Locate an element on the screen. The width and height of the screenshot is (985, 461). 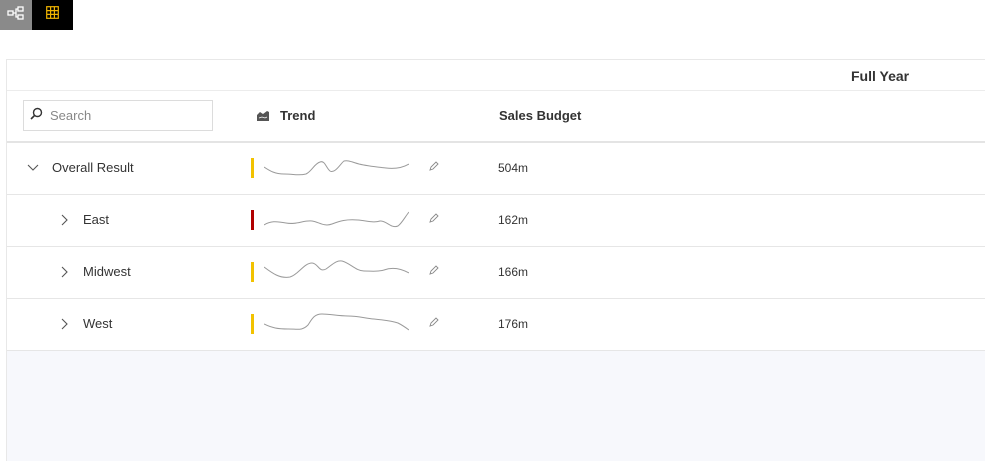
hierarchy-view-button is located at coordinates (16, 15).